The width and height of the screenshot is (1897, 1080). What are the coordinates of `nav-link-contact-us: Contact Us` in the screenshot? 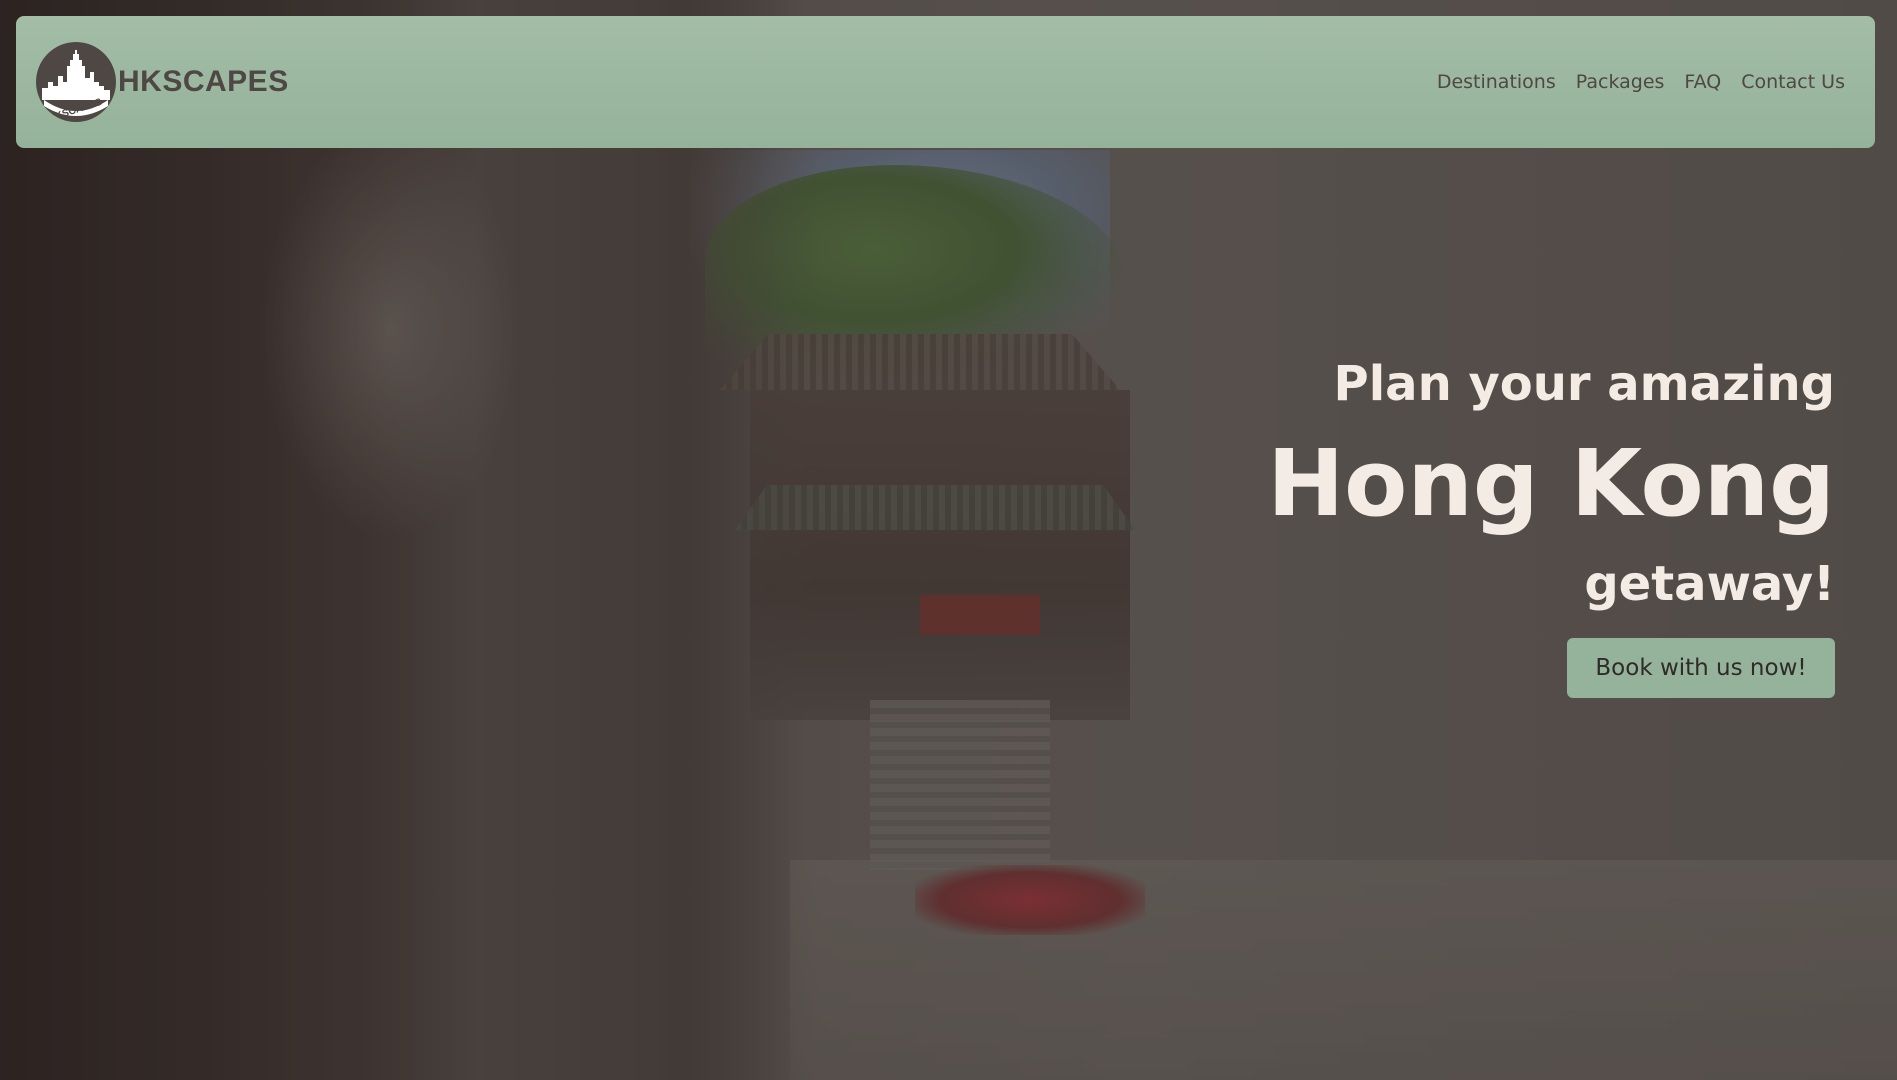 It's located at (1793, 82).